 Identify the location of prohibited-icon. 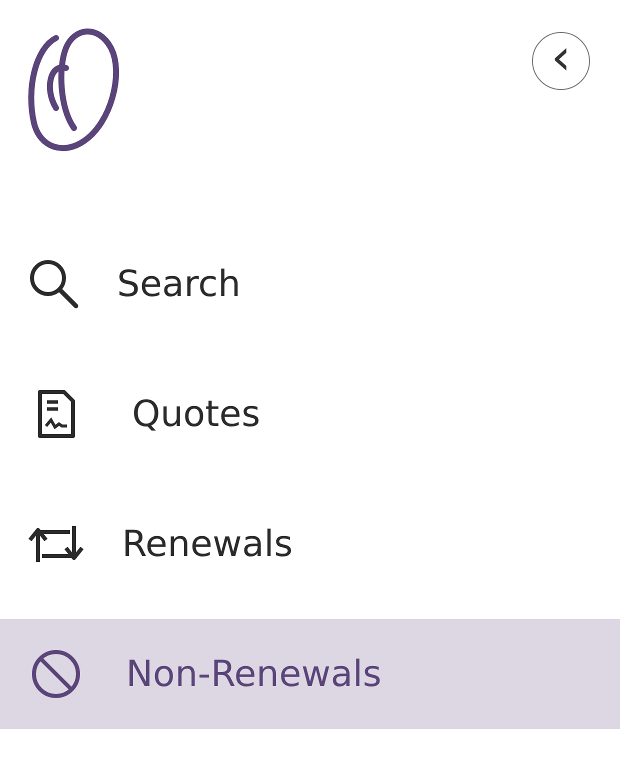
(56, 674).